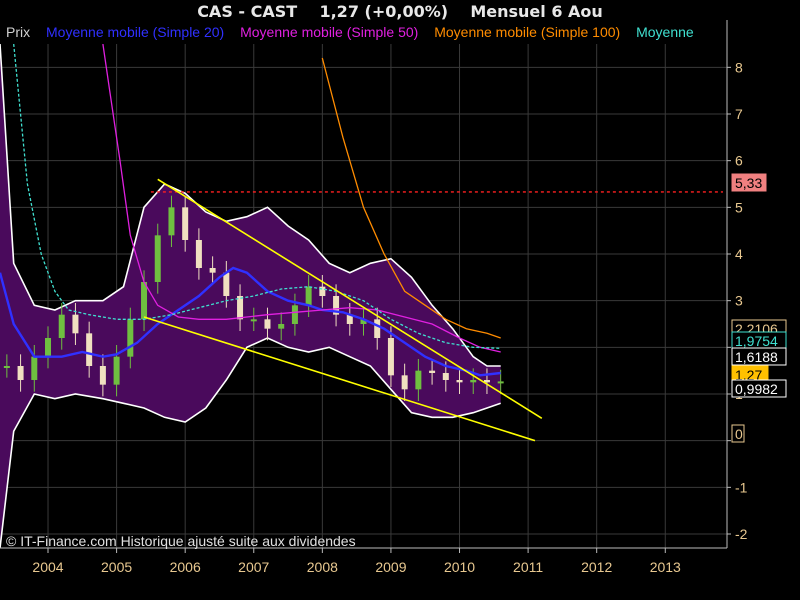  I want to click on x-tick-label: 2010, so click(459, 567).